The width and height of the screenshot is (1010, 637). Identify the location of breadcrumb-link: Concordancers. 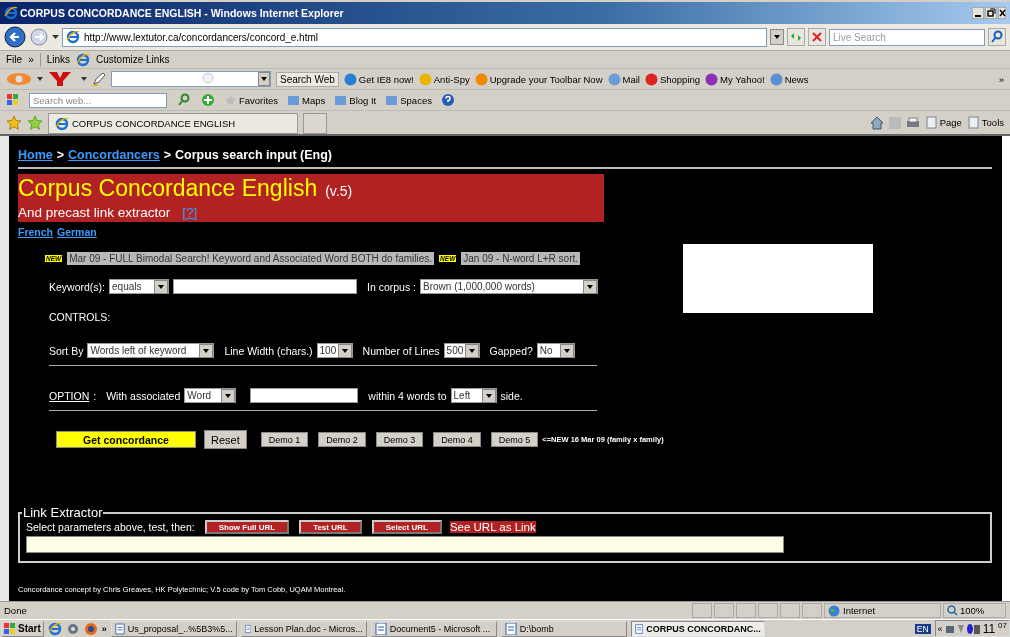
(114, 155).